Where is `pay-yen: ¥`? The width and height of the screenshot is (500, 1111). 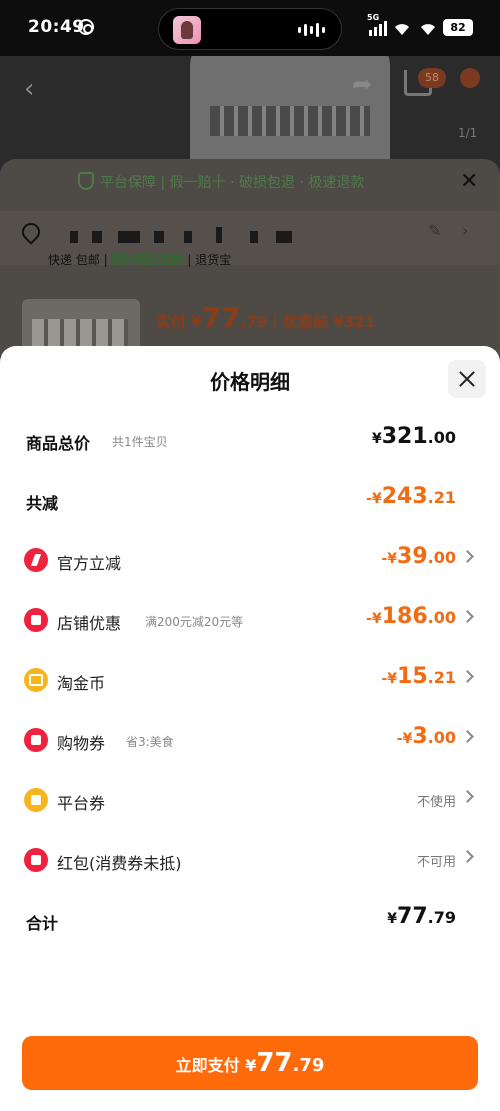 pay-yen: ¥ is located at coordinates (251, 1065).